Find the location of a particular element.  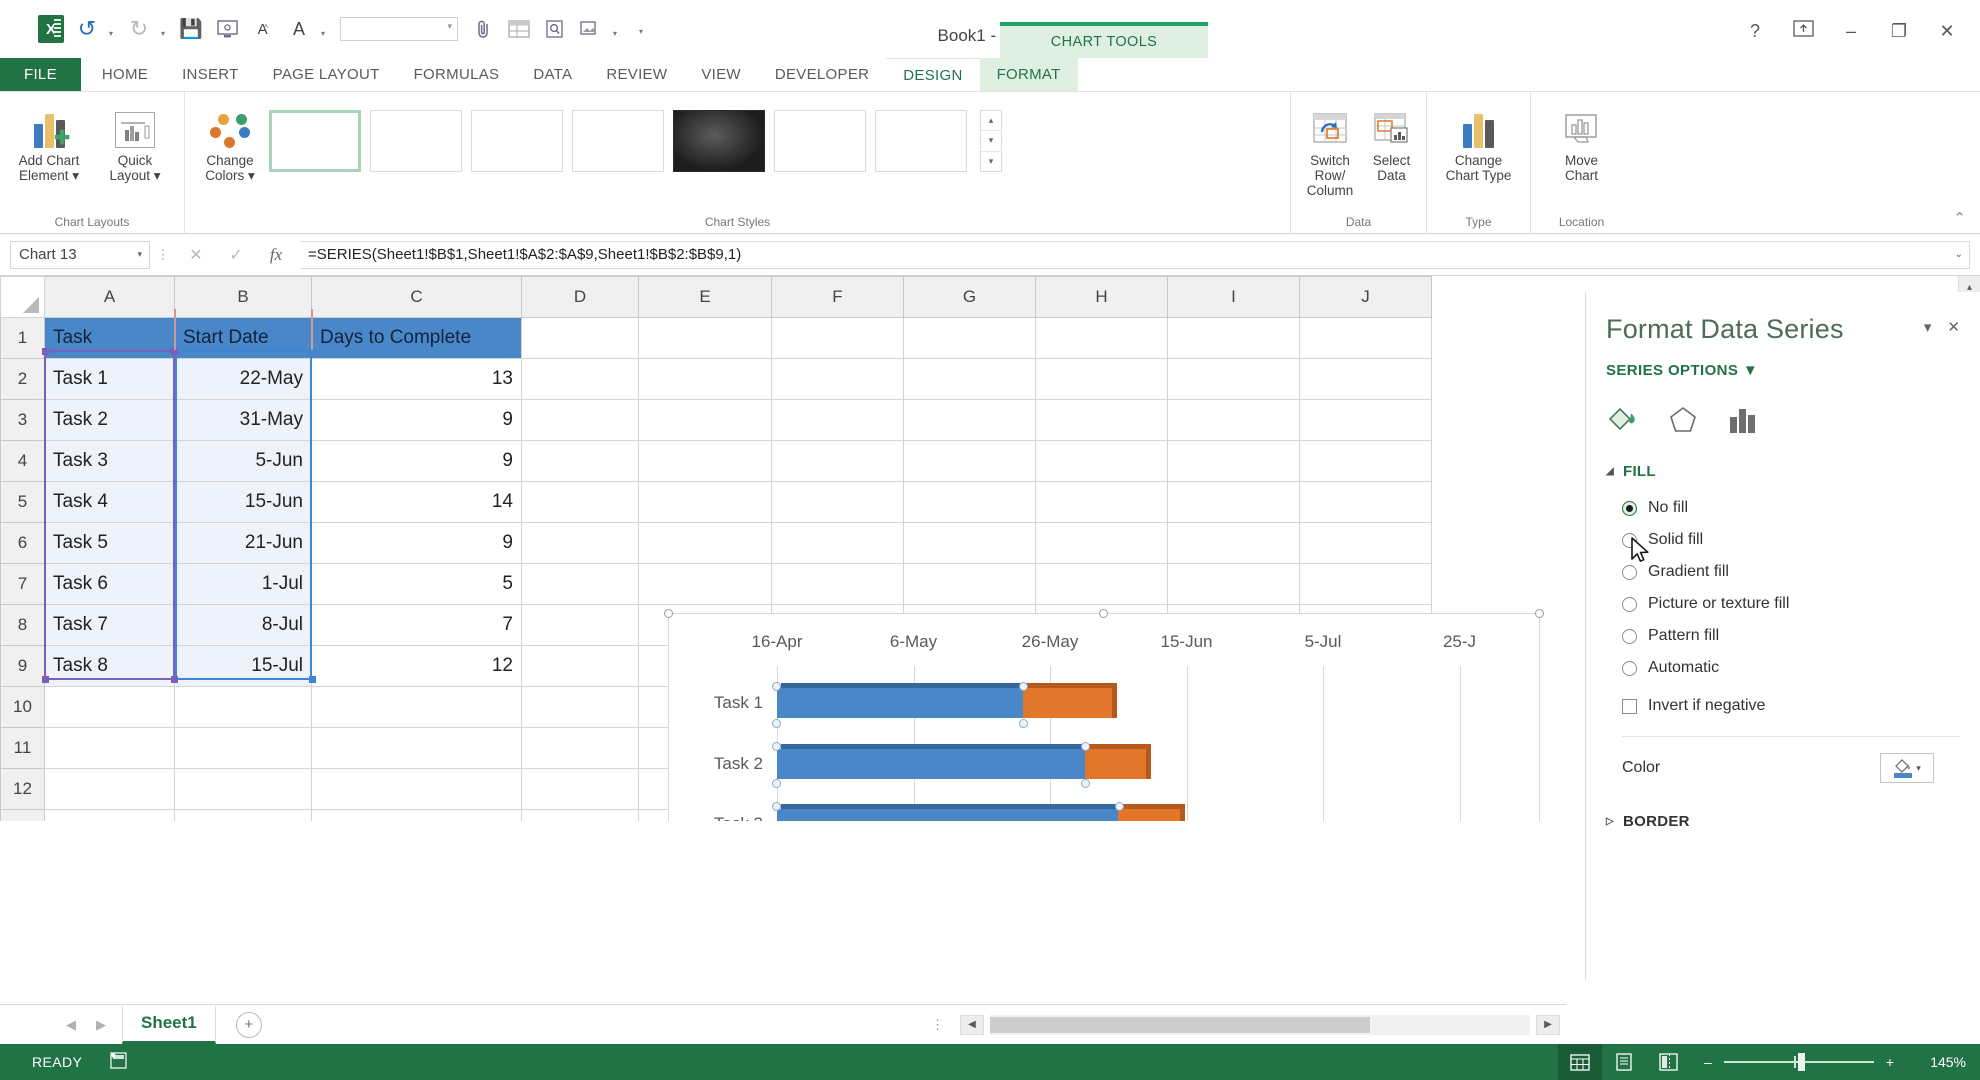

cell-c3: 9 is located at coordinates (416, 420).